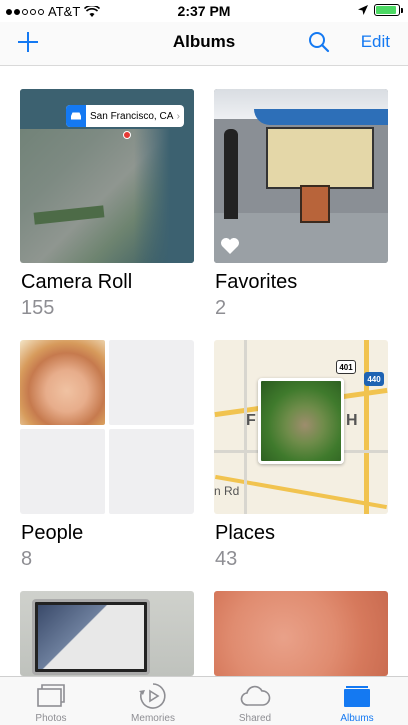 The height and width of the screenshot is (725, 408). I want to click on tab-label: Memories, so click(153, 718).